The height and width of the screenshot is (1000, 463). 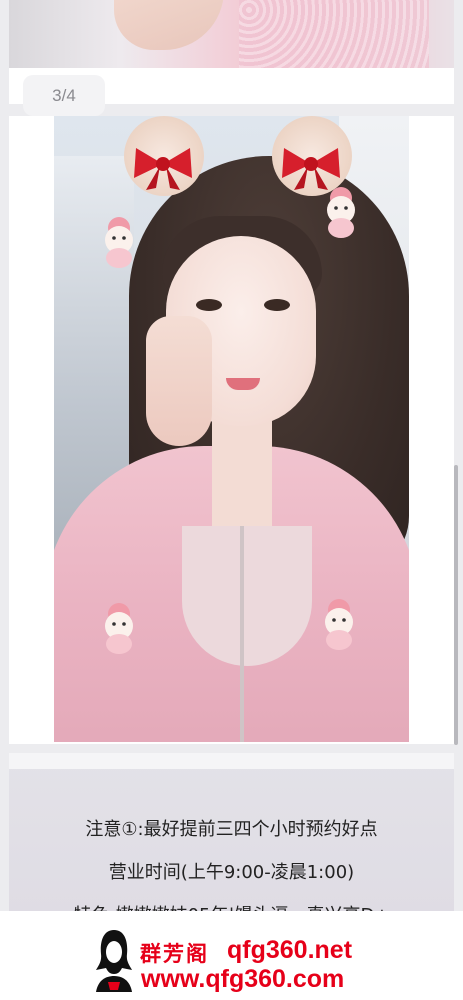 What do you see at coordinates (163, 169) in the screenshot?
I see `red-bow-icon` at bounding box center [163, 169].